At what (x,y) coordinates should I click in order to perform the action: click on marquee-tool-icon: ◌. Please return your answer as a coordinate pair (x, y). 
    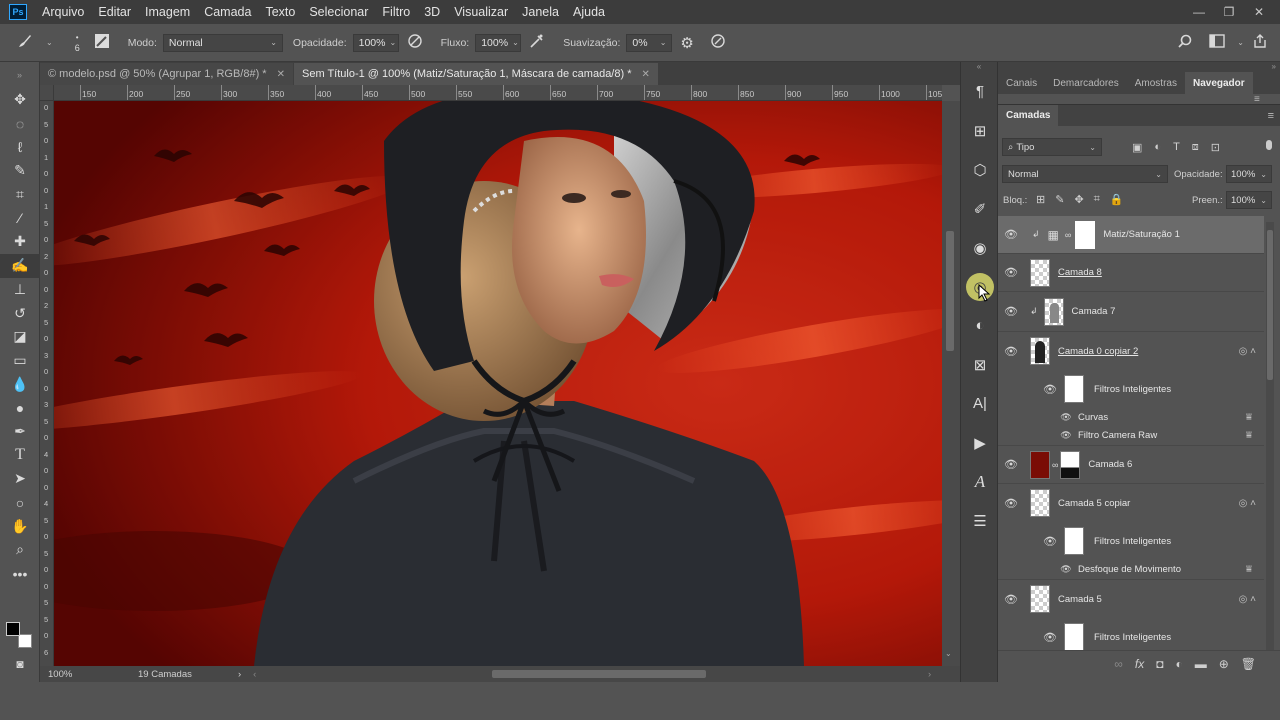
    Looking at the image, I should click on (20, 124).